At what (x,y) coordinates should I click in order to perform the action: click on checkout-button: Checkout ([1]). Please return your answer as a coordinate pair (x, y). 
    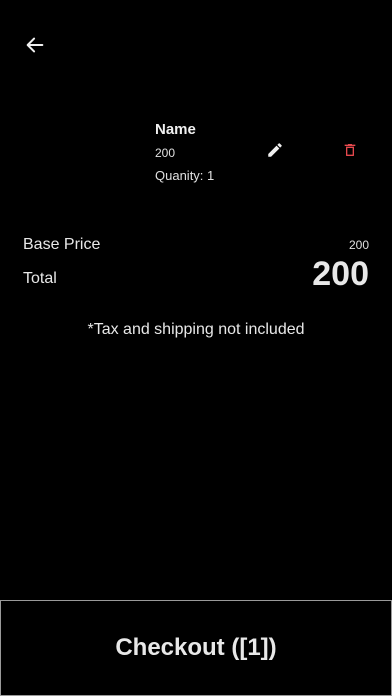
    Looking at the image, I should click on (196, 648).